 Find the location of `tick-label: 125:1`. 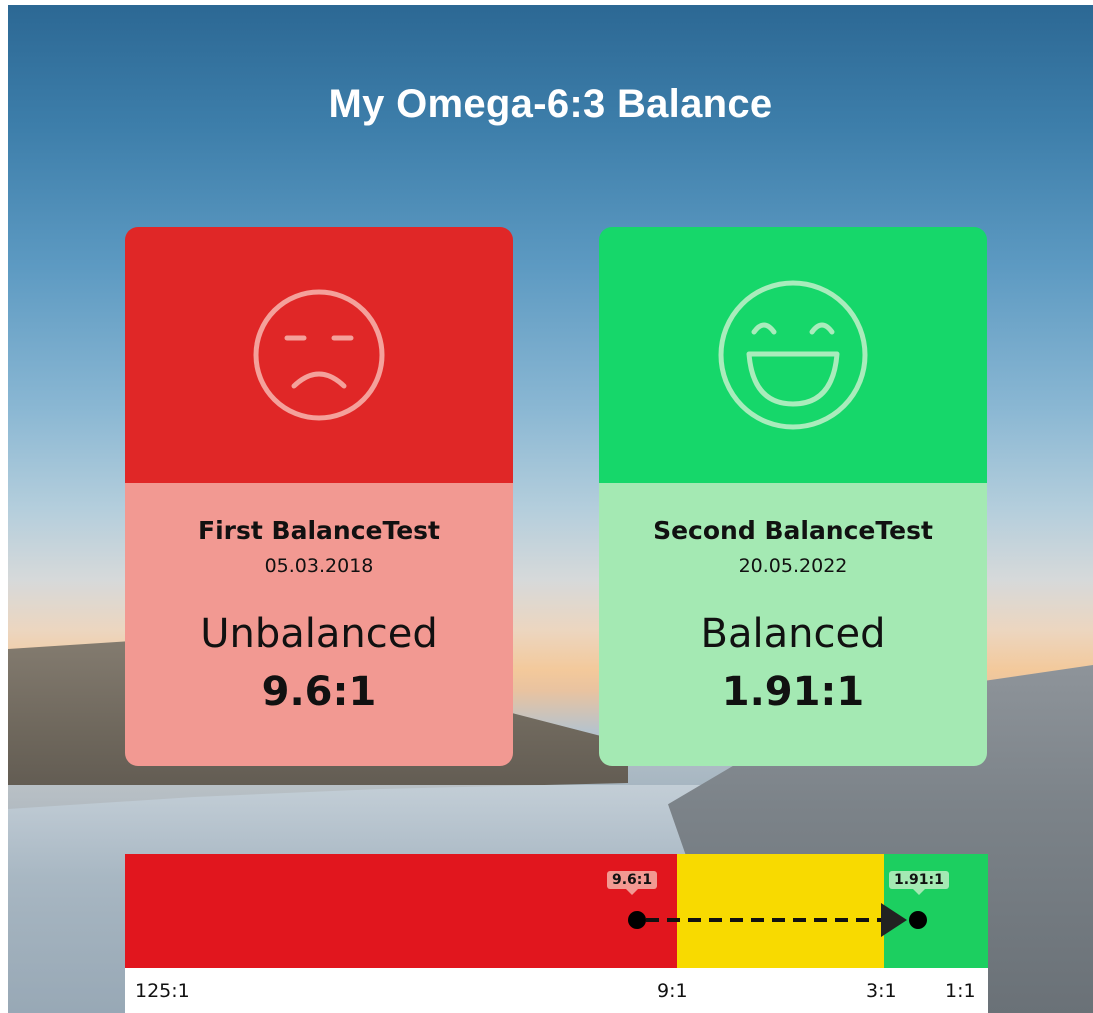

tick-label: 125:1 is located at coordinates (162, 991).